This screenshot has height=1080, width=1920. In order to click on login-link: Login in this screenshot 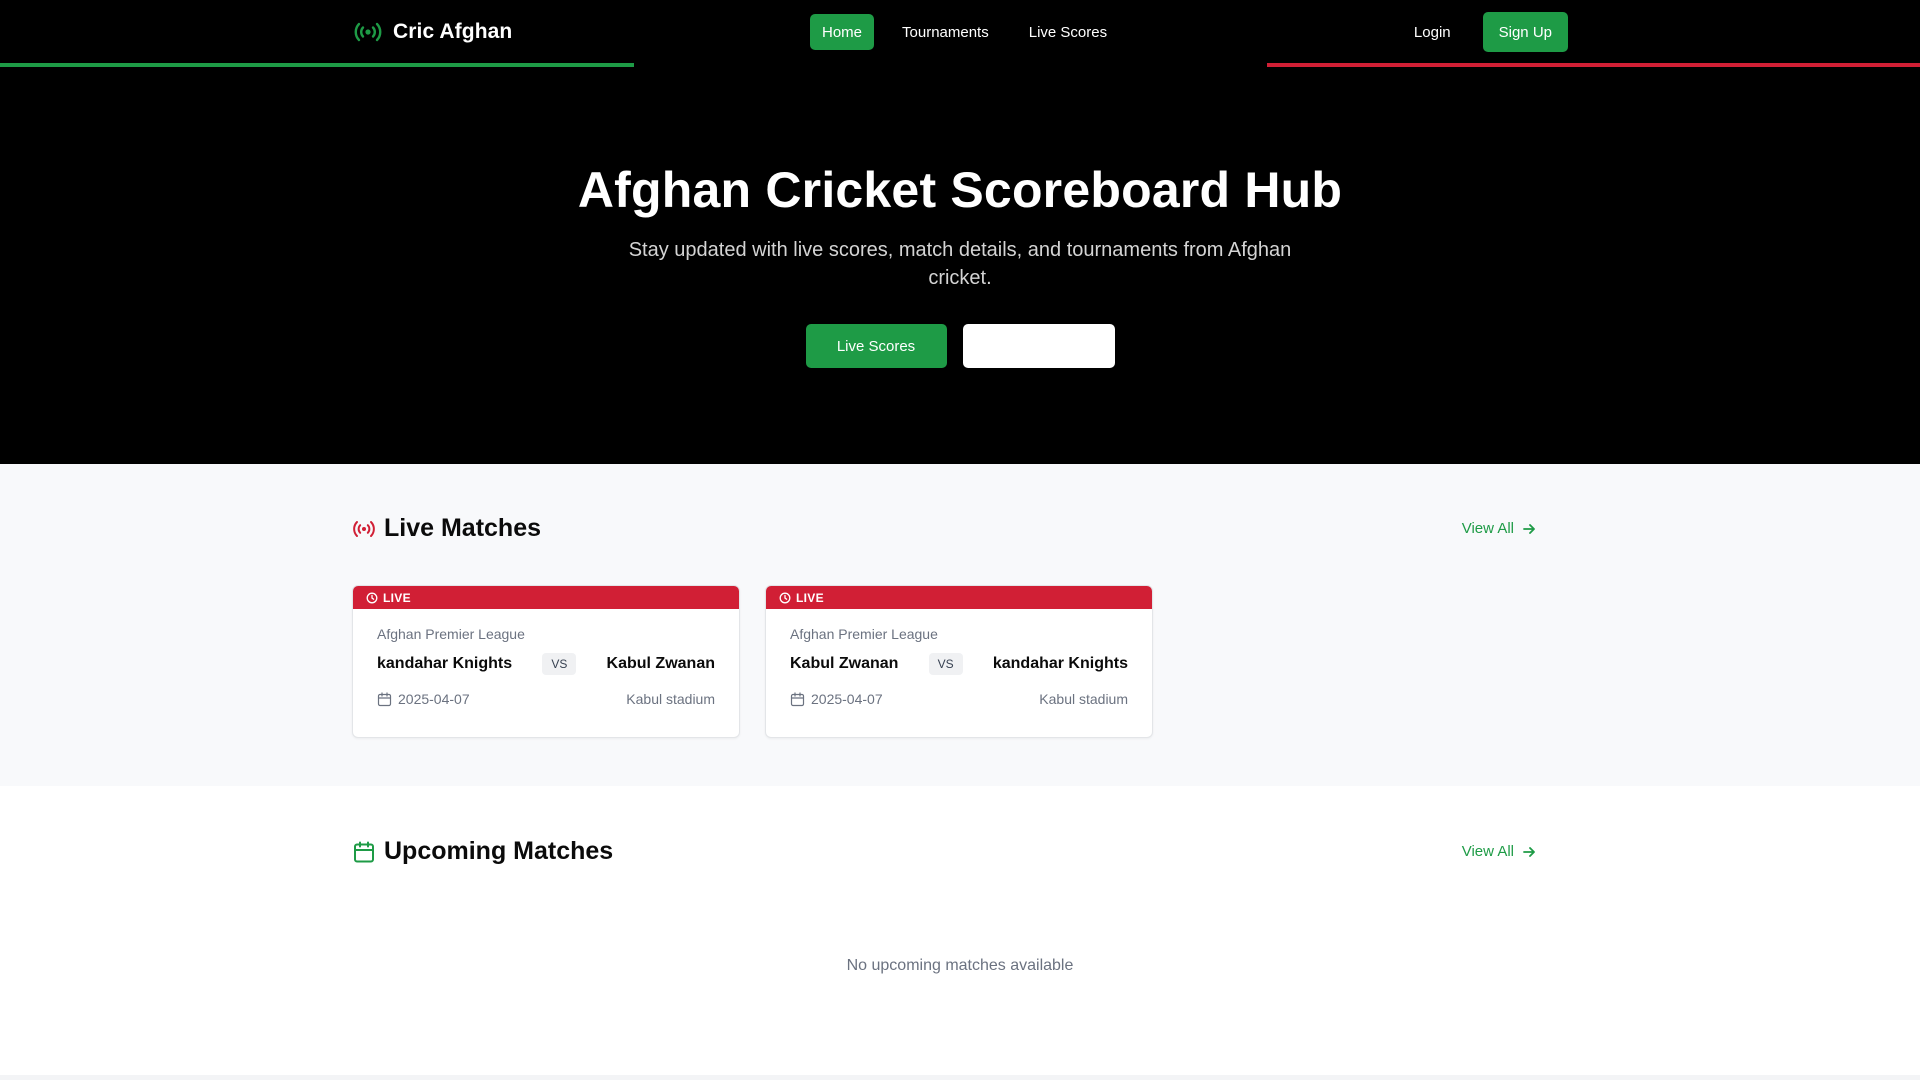, I will do `click(1432, 32)`.